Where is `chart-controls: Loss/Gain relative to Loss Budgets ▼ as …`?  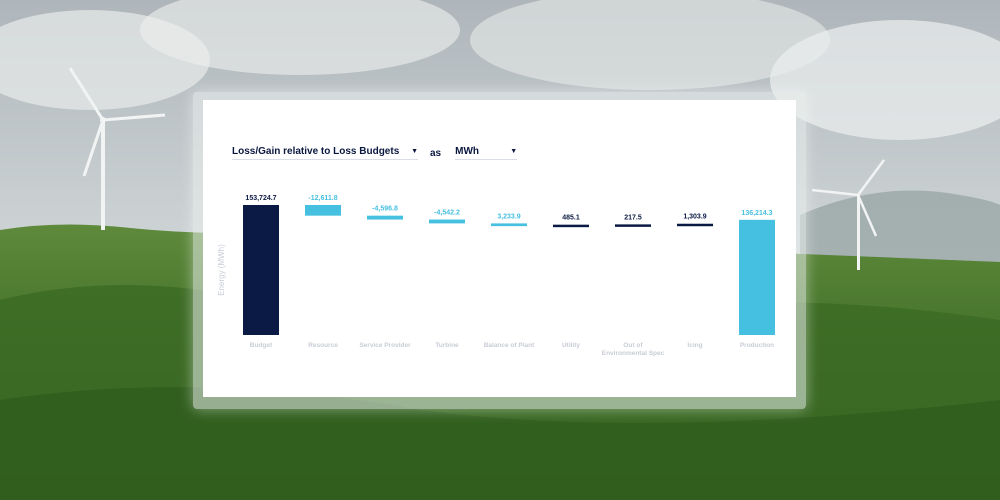 chart-controls: Loss/Gain relative to Loss Budgets ▼ as … is located at coordinates (375, 153).